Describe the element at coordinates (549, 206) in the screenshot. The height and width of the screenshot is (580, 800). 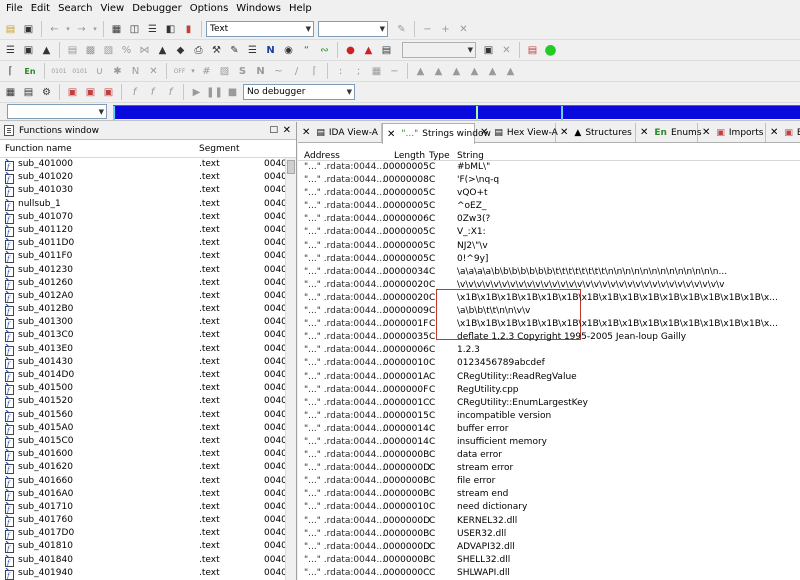
I see `string-row: "..." .rdata:0044... 00000005 C ^oEZ_` at that location.